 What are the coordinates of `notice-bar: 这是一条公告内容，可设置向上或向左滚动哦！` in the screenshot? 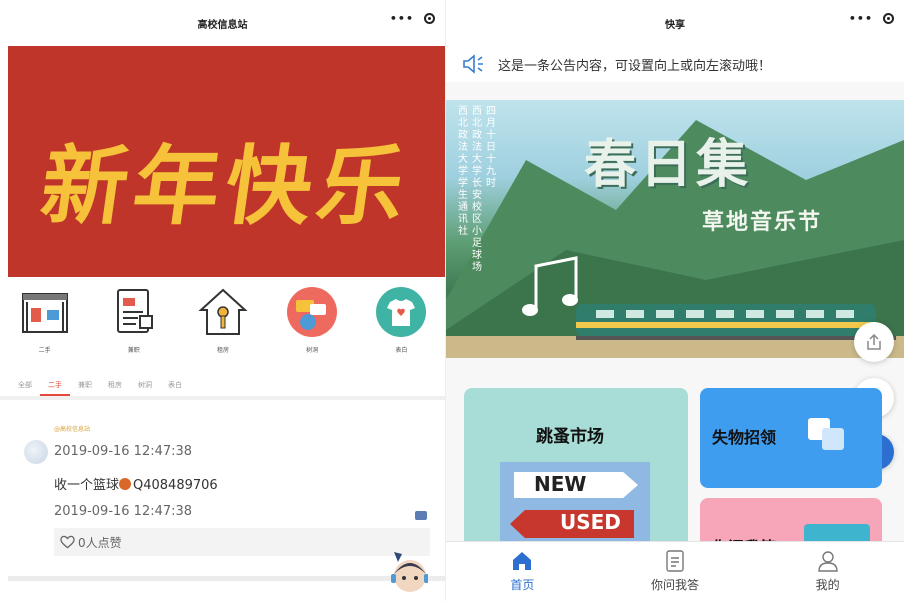 It's located at (675, 64).